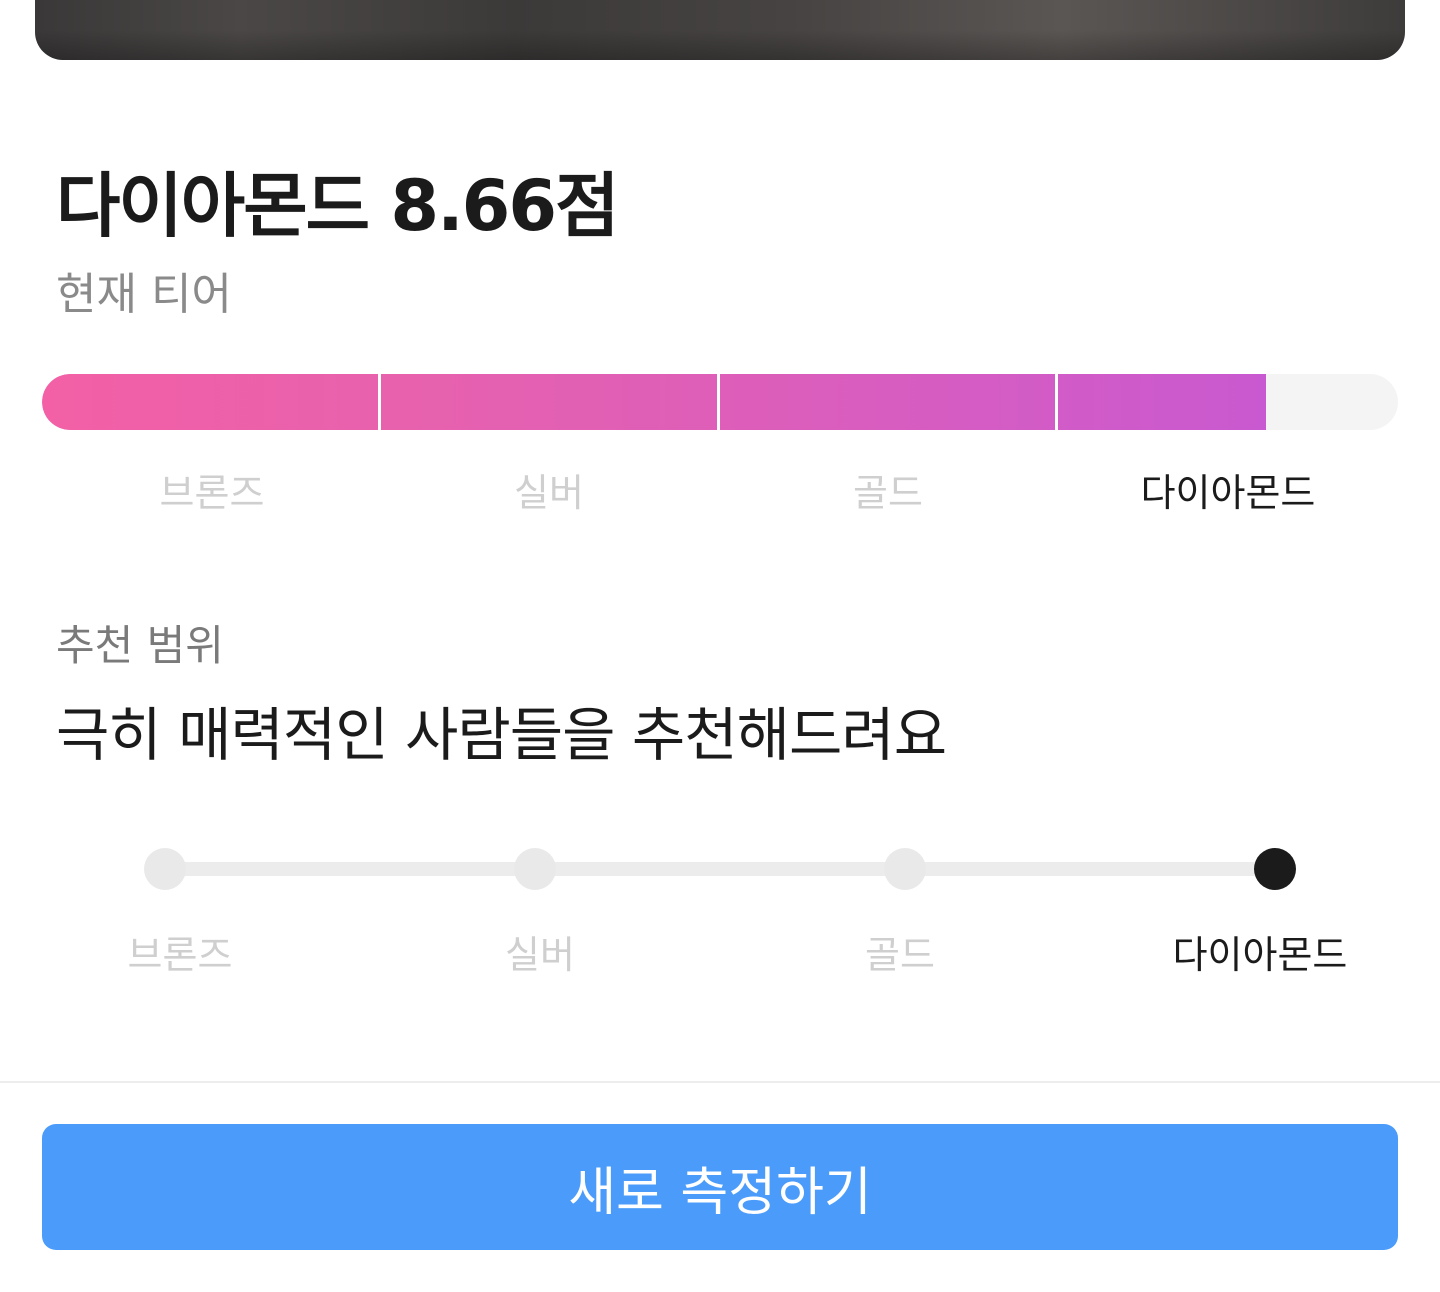  Describe the element at coordinates (180, 955) in the screenshot. I see `range-label-bronze: 브론즈` at that location.